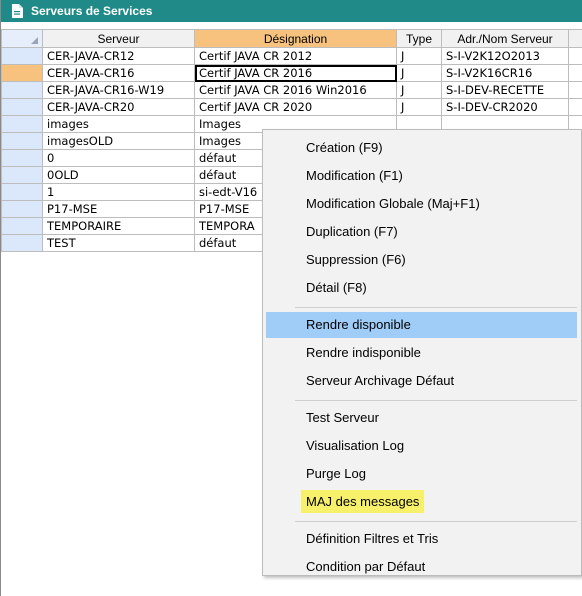 The height and width of the screenshot is (596, 582). What do you see at coordinates (295, 90) in the screenshot?
I see `cell-designation: Certif JAVA CR 2016 Win2016` at bounding box center [295, 90].